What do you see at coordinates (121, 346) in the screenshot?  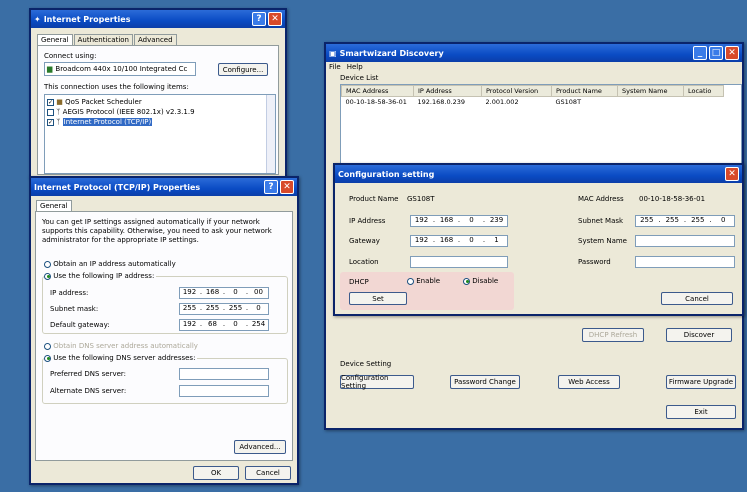 I see `obtain-dns-auto-option: Obtain DNS server address automatically` at bounding box center [121, 346].